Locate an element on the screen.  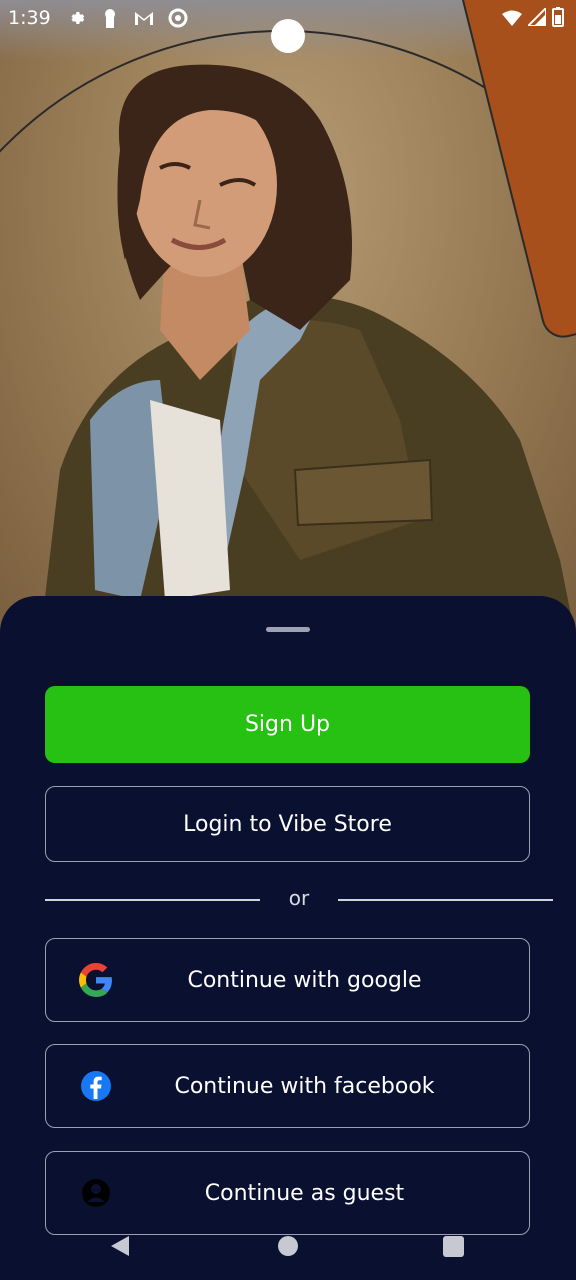
continue-as-guest-button: Continue as guest is located at coordinates (287, 1193).